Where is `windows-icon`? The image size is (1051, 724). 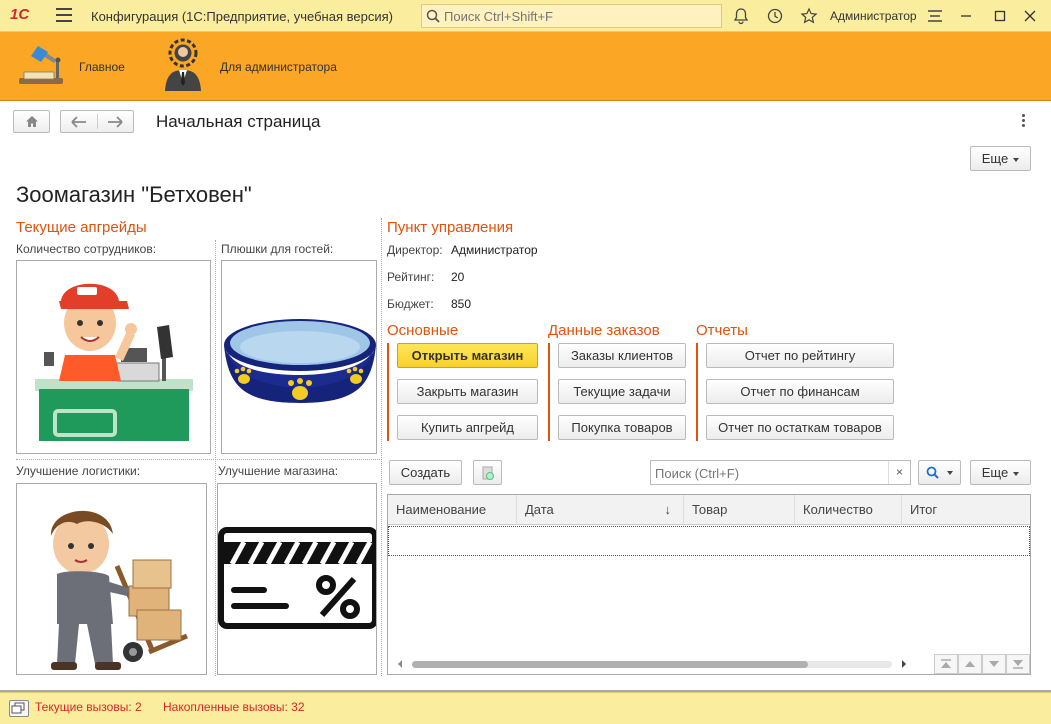
windows-icon is located at coordinates (19, 708).